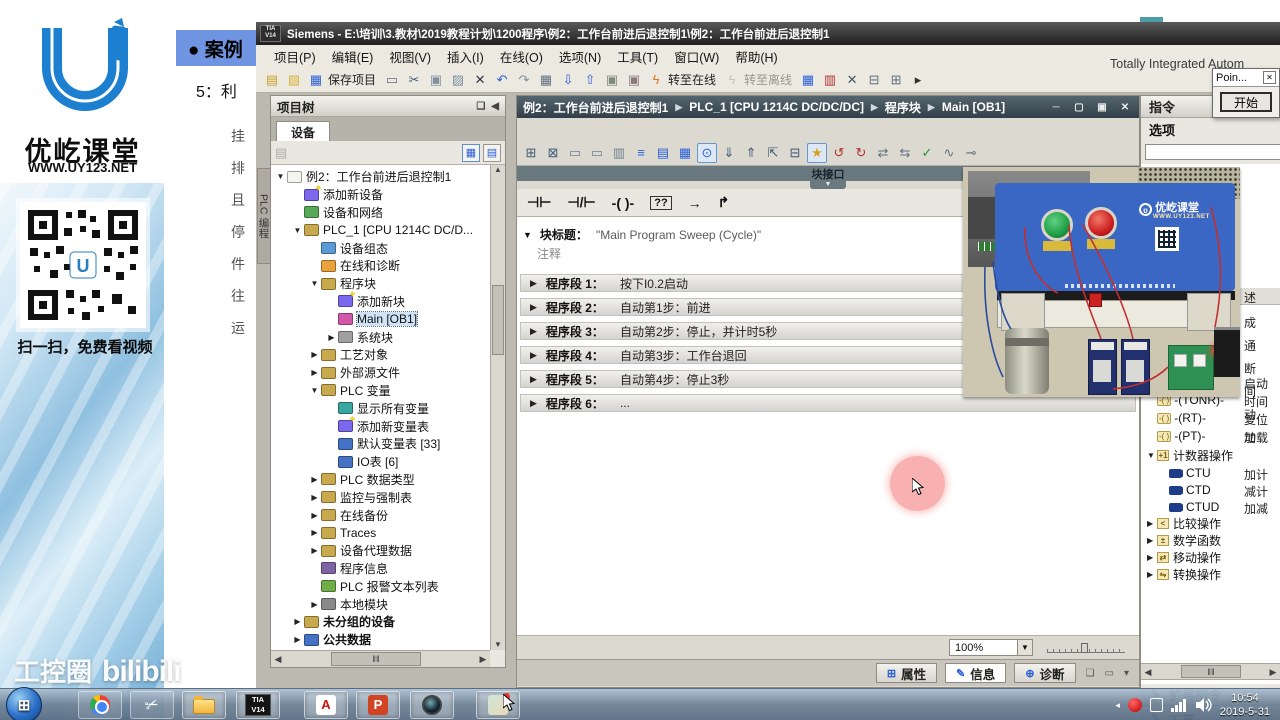  Describe the element at coordinates (949, 153) in the screenshot. I see `monitoring-icon: ∿` at that location.